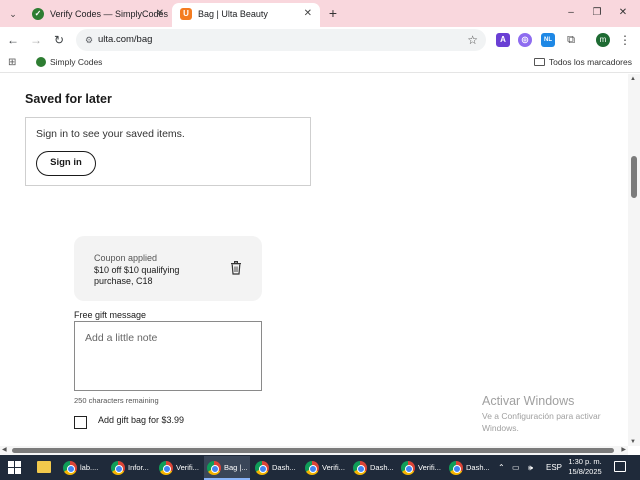 The width and height of the screenshot is (640, 480). What do you see at coordinates (539, 62) in the screenshot?
I see `folder-icon` at bounding box center [539, 62].